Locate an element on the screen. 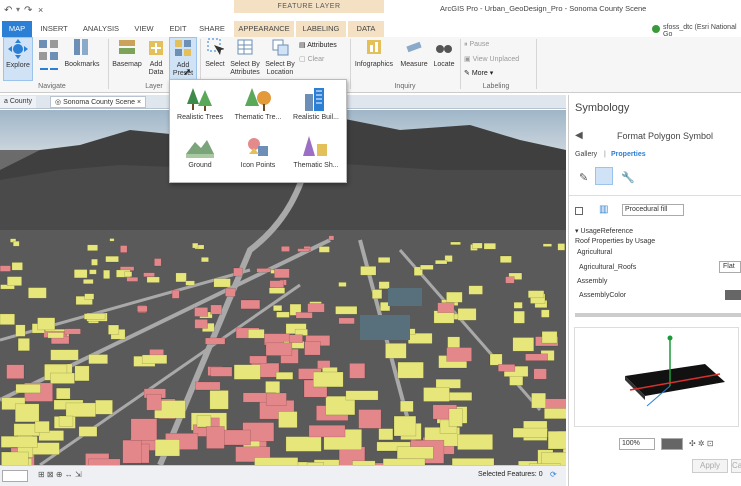 This screenshot has height=486, width=741. tab-labeling: LABELING is located at coordinates (321, 29).